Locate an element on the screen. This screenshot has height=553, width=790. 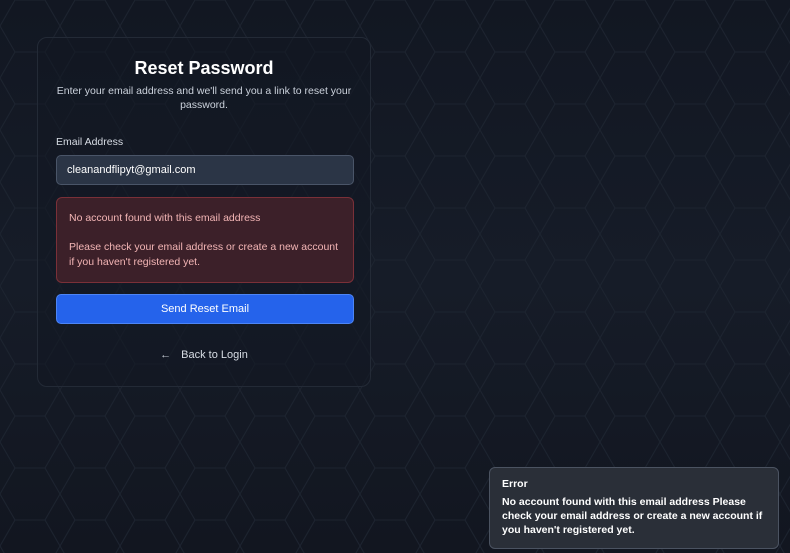
toast-title: Error is located at coordinates (515, 484).